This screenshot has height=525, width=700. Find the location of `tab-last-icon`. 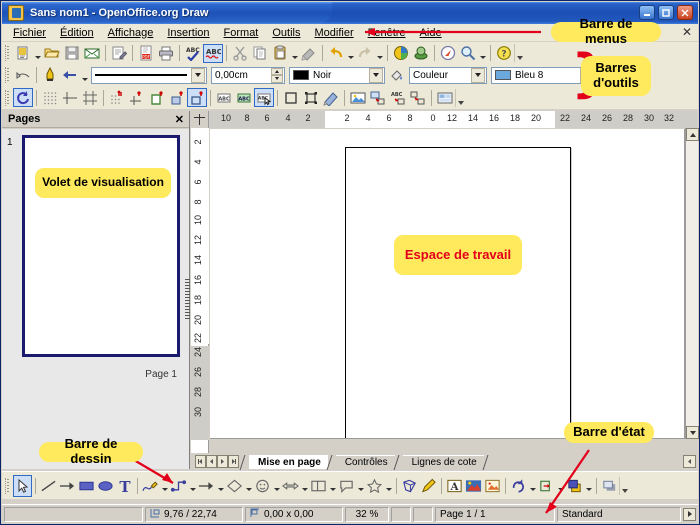

tab-last-icon is located at coordinates (233, 461).